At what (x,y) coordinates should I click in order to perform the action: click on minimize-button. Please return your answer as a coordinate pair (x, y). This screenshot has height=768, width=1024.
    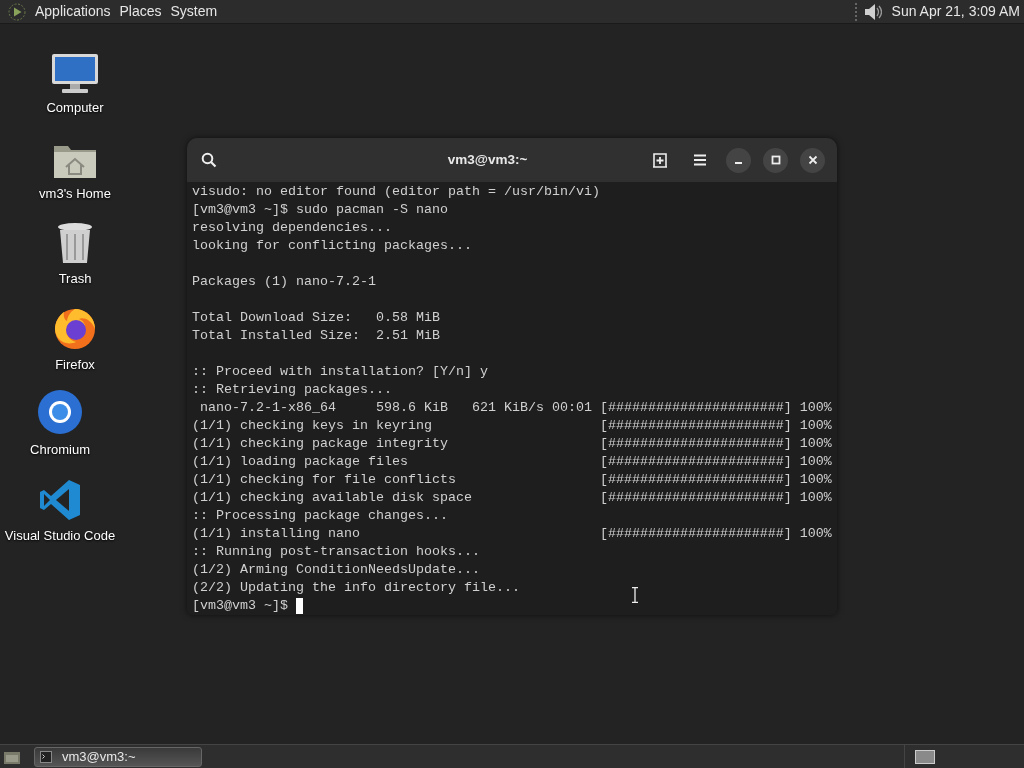
    Looking at the image, I should click on (738, 160).